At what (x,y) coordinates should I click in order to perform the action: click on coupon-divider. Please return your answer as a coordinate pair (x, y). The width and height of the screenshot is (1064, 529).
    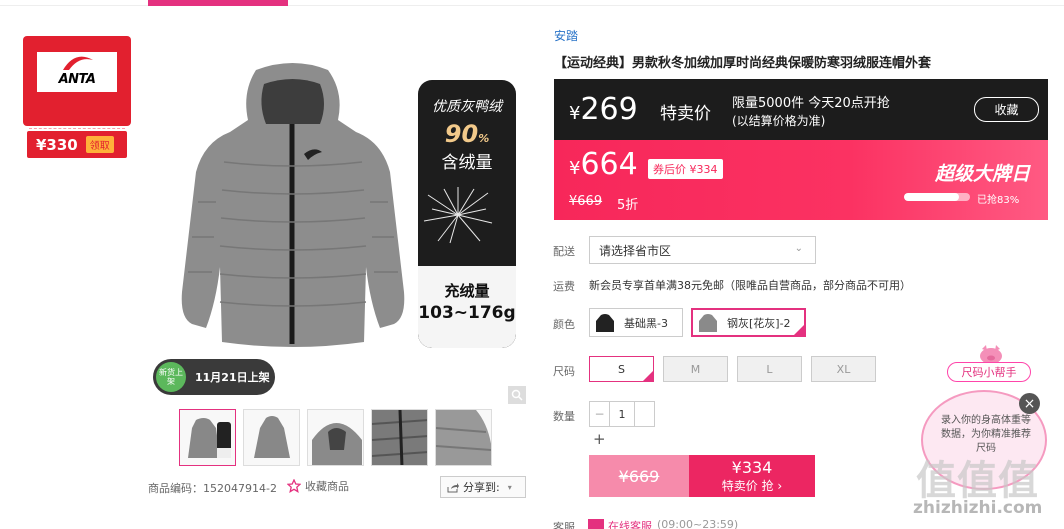
    Looking at the image, I should click on (77, 128).